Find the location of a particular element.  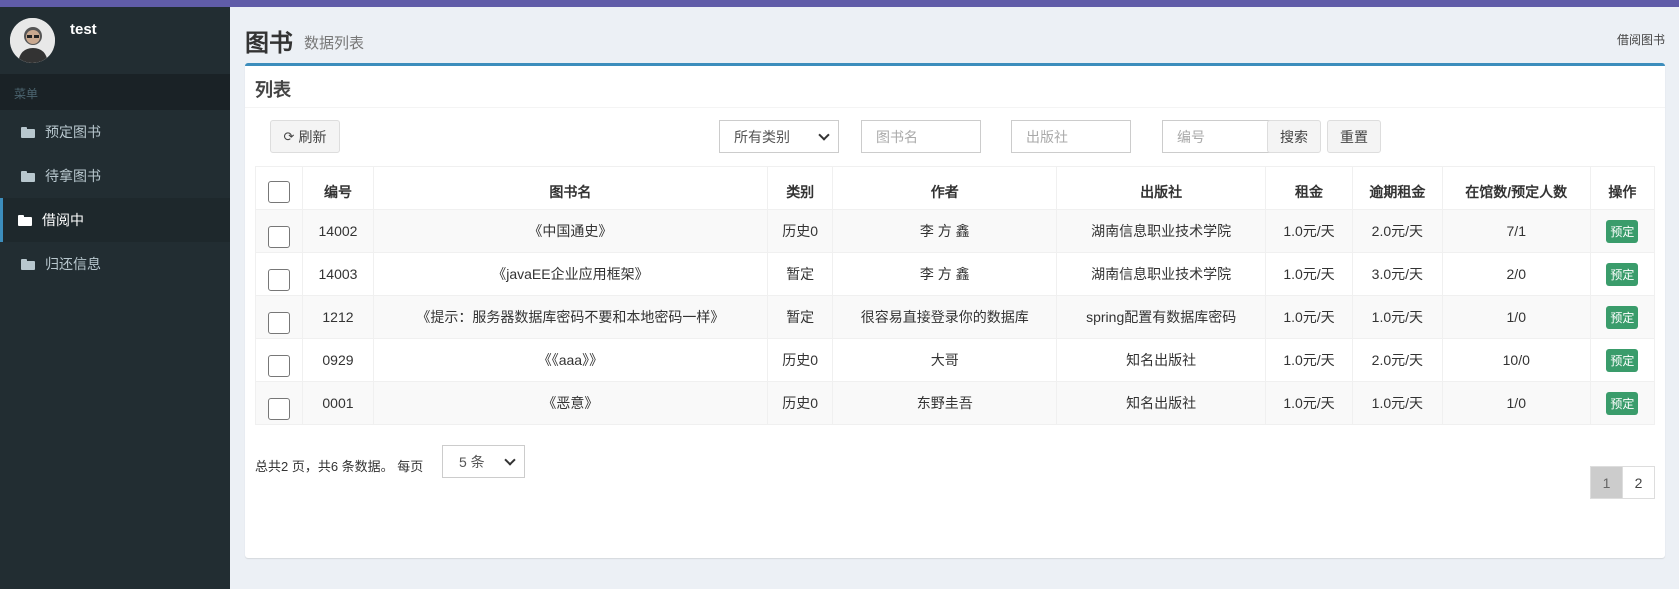

cell-id: 0929 is located at coordinates (338, 360).